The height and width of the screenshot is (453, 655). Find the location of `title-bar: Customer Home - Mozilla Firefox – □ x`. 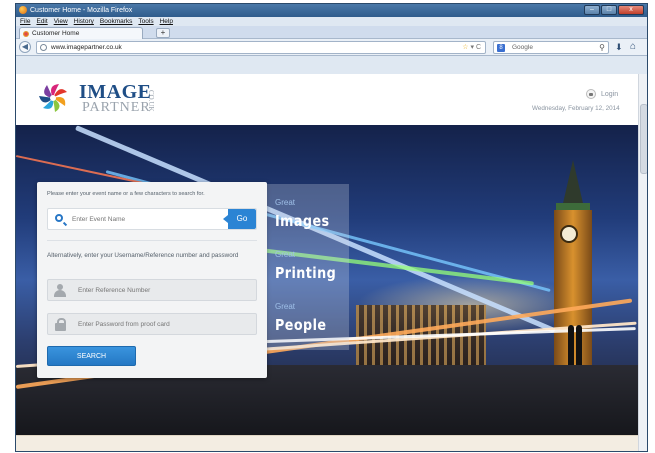

title-bar: Customer Home - Mozilla Firefox – □ x is located at coordinates (331, 10).